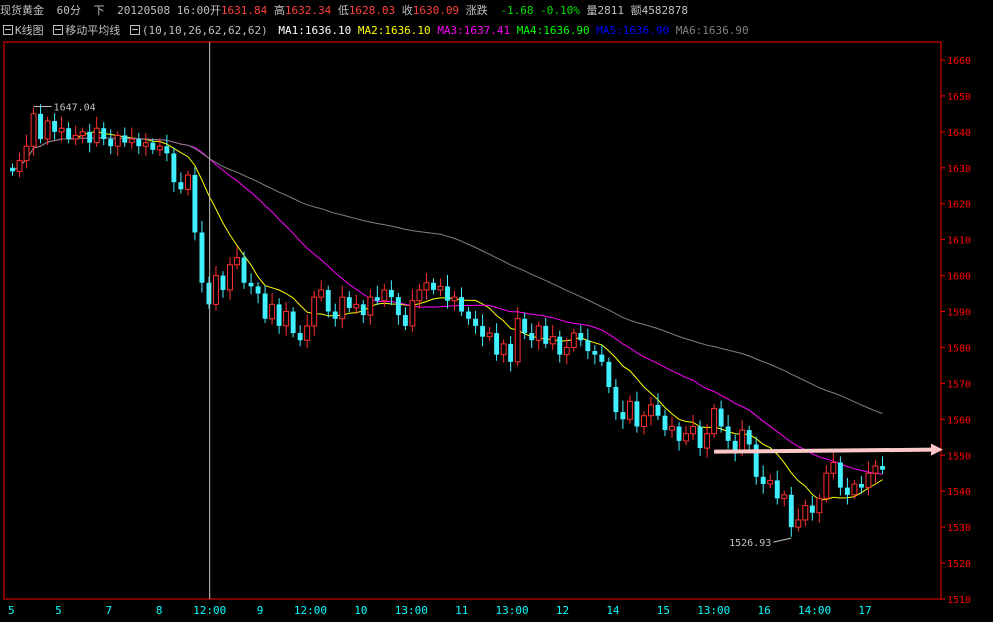  I want to click on high-annotation: 1647.04, so click(75, 108).